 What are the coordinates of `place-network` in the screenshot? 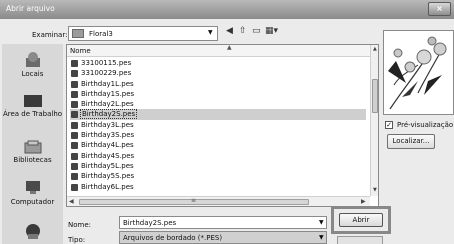 It's located at (32, 232).